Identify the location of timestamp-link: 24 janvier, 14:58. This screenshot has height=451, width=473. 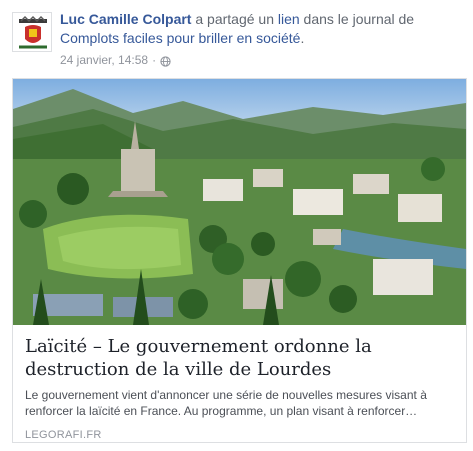
(104, 60).